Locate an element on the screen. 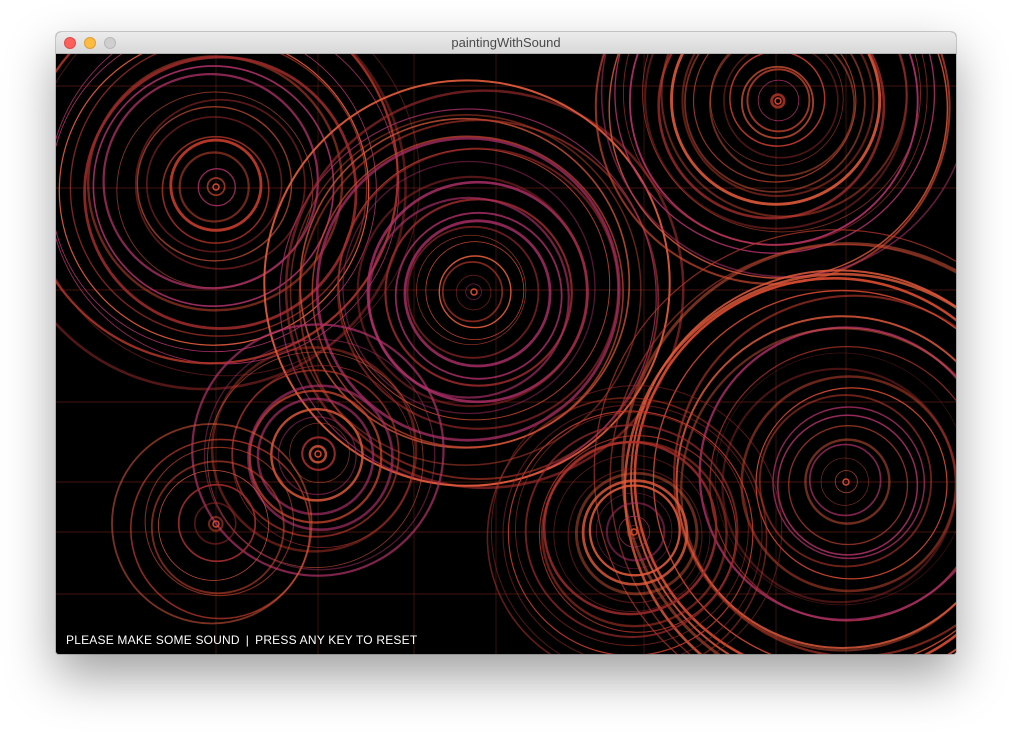 The width and height of the screenshot is (1012, 734). status-reset-hint: PRESS ANY KEY TO RESET is located at coordinates (336, 640).